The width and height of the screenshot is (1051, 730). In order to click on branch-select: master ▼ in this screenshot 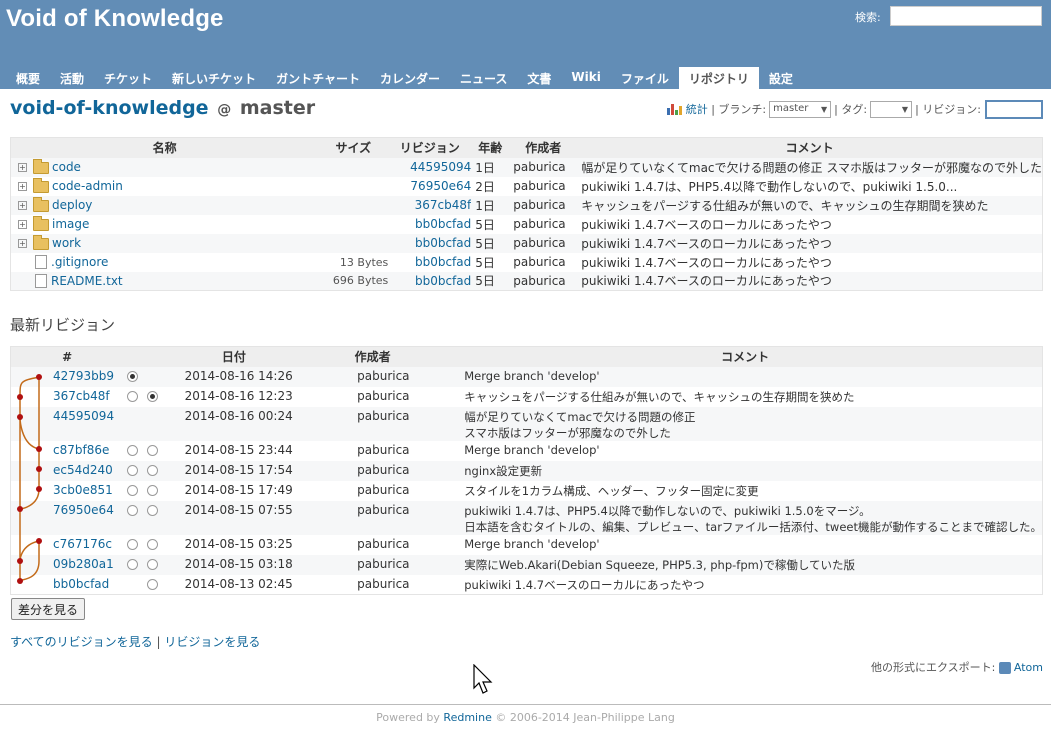, I will do `click(800, 109)`.